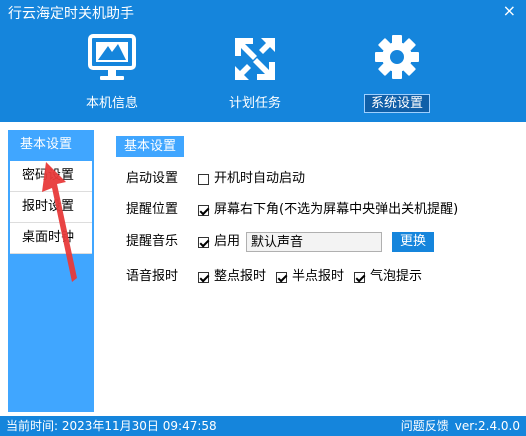 This screenshot has width=526, height=436. I want to click on current-time-text: 当前时间: 2023年11月30日 09:47:58, so click(111, 426).